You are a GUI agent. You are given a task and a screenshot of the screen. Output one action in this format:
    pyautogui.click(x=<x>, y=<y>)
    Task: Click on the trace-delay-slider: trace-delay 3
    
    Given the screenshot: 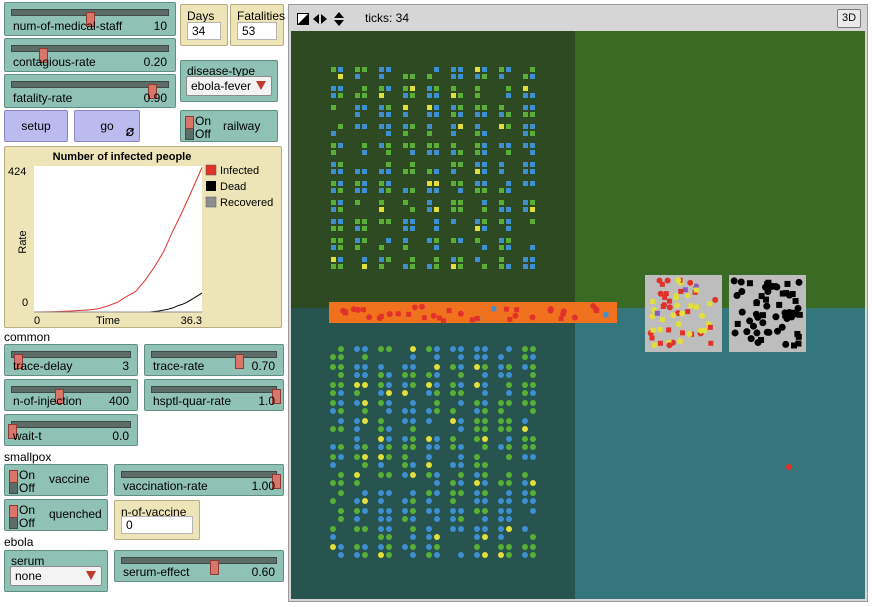 What is the action you would take?
    pyautogui.click(x=71, y=360)
    